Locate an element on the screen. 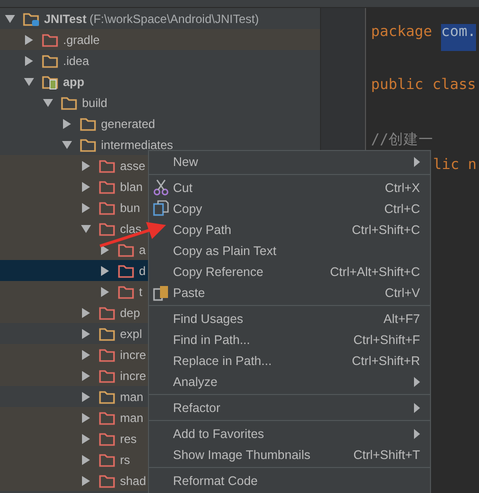  menu-label: Refactor is located at coordinates (197, 407).